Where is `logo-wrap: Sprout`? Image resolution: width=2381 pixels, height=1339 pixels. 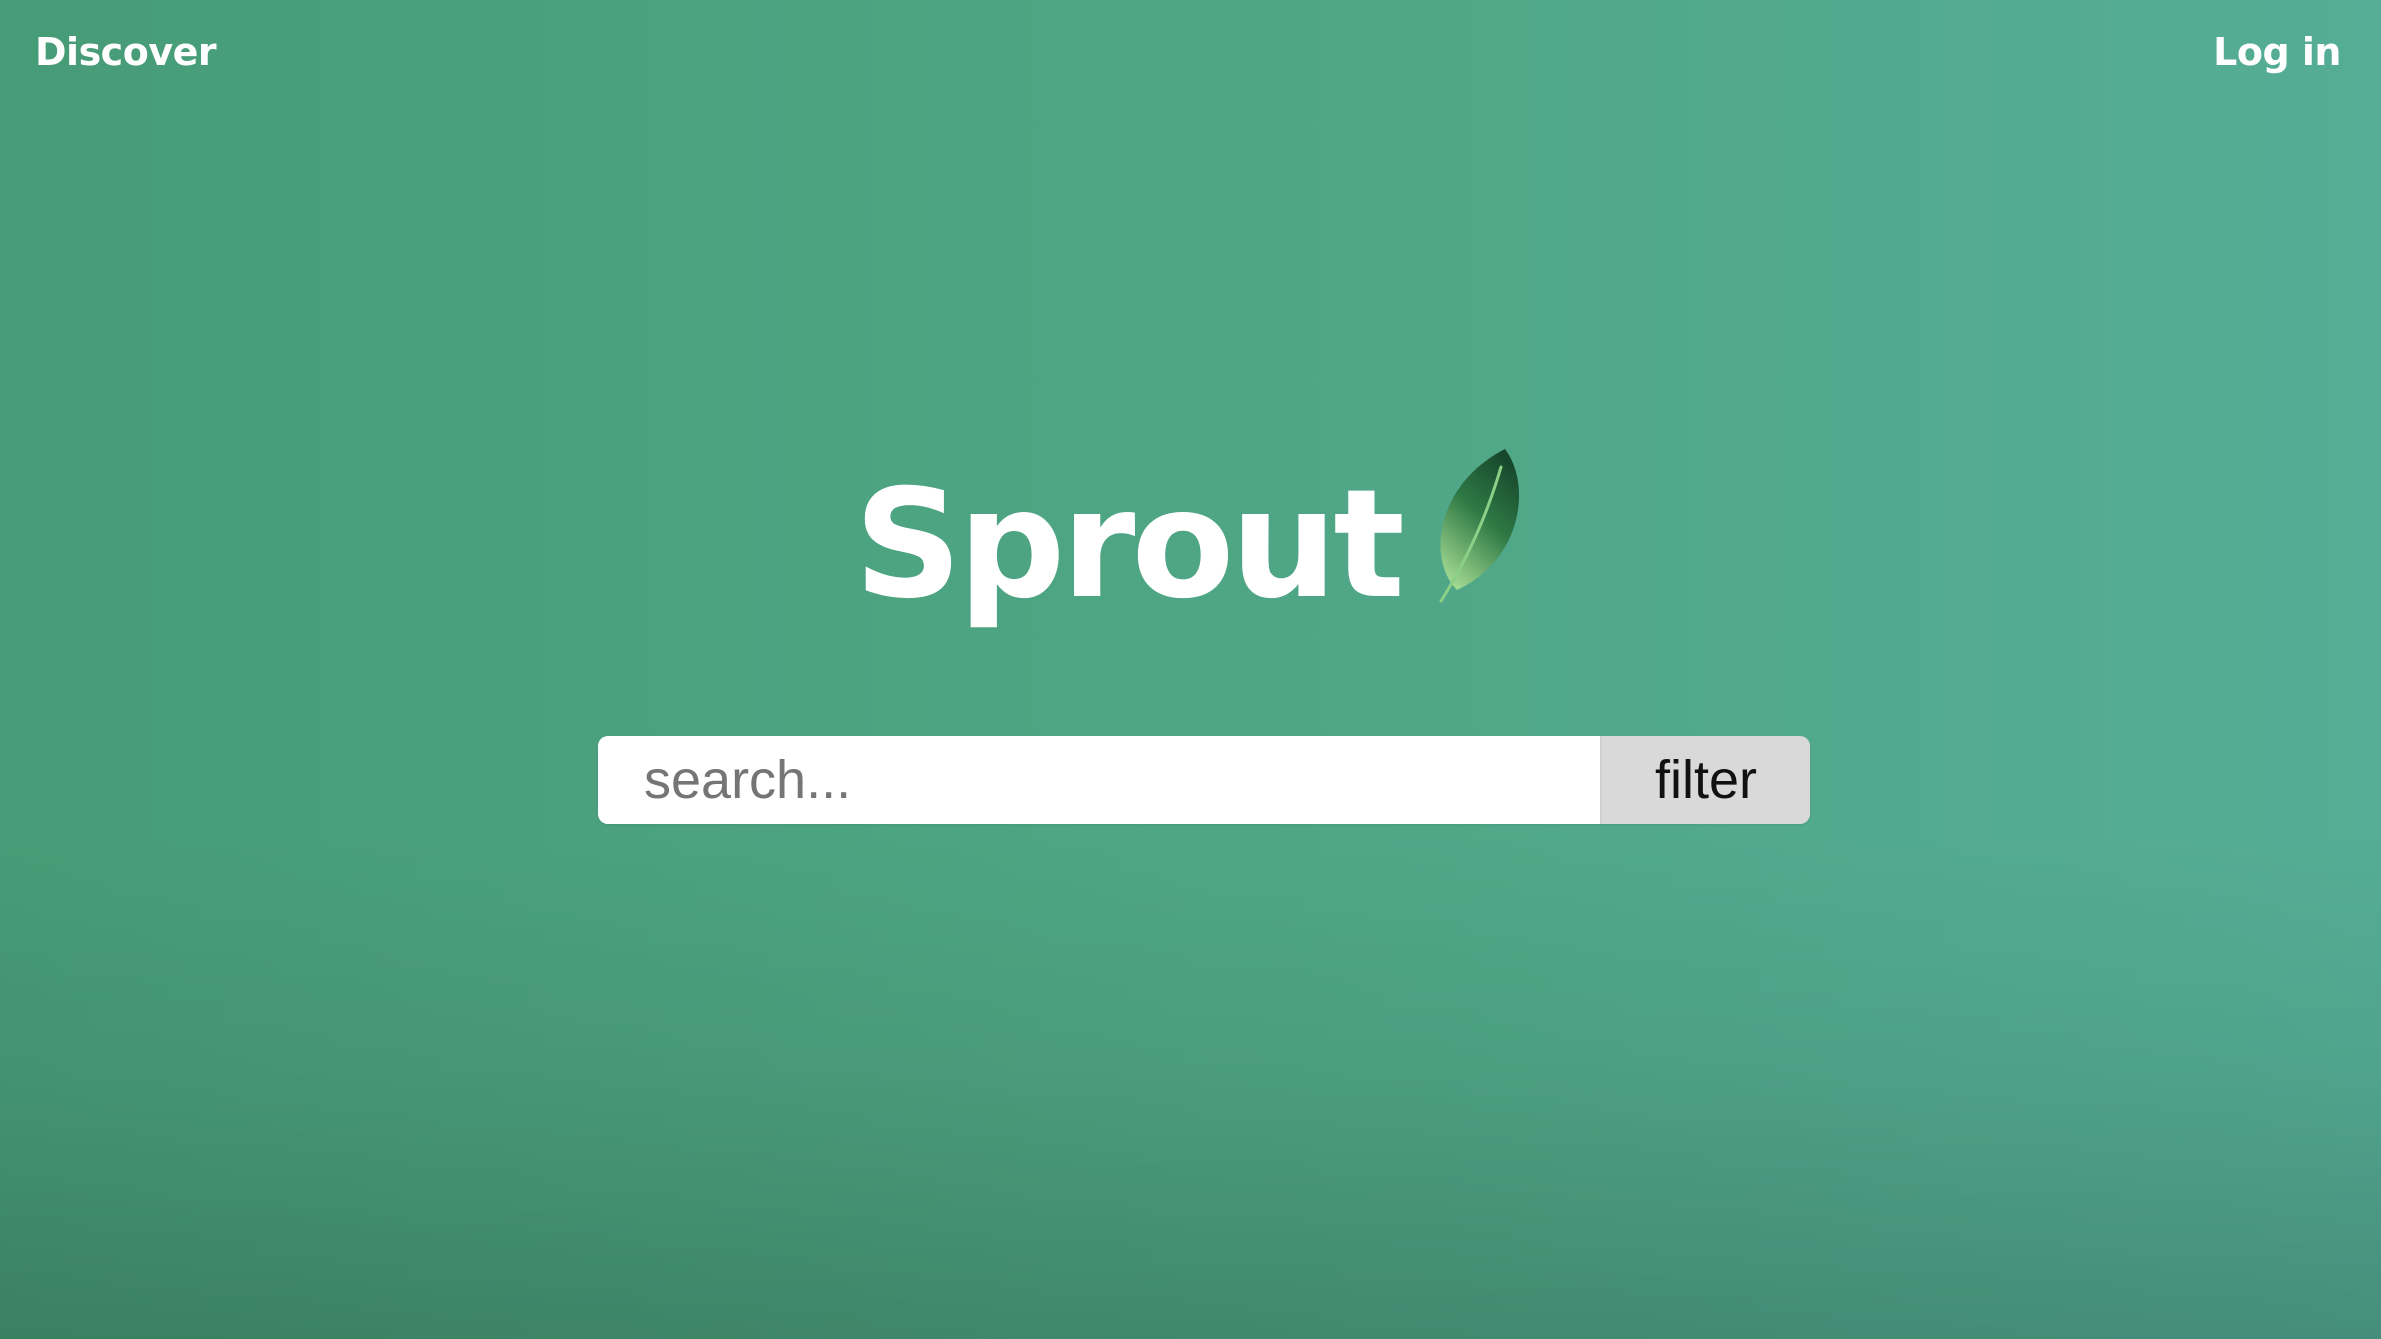
logo-wrap: Sprout is located at coordinates (1190, 540).